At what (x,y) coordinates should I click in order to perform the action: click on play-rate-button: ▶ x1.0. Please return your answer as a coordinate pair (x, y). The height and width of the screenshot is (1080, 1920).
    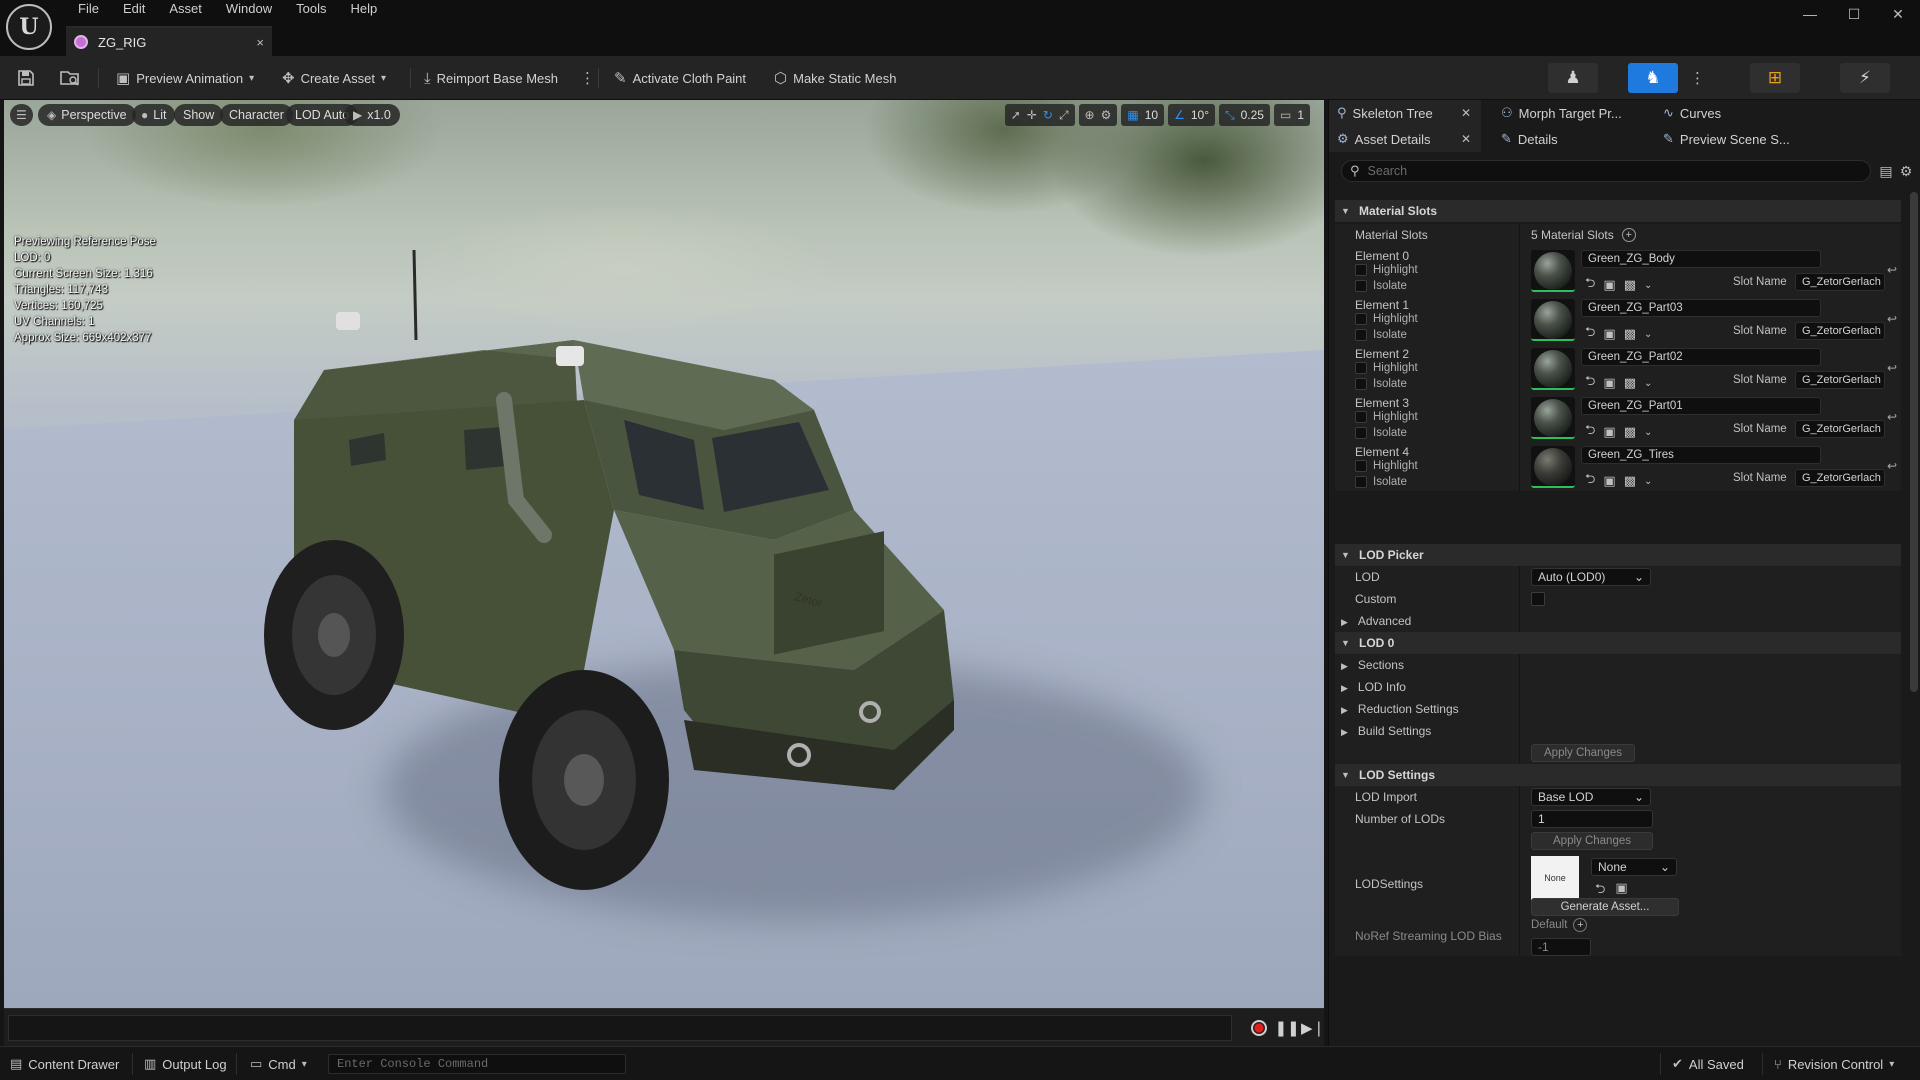
    Looking at the image, I should click on (372, 115).